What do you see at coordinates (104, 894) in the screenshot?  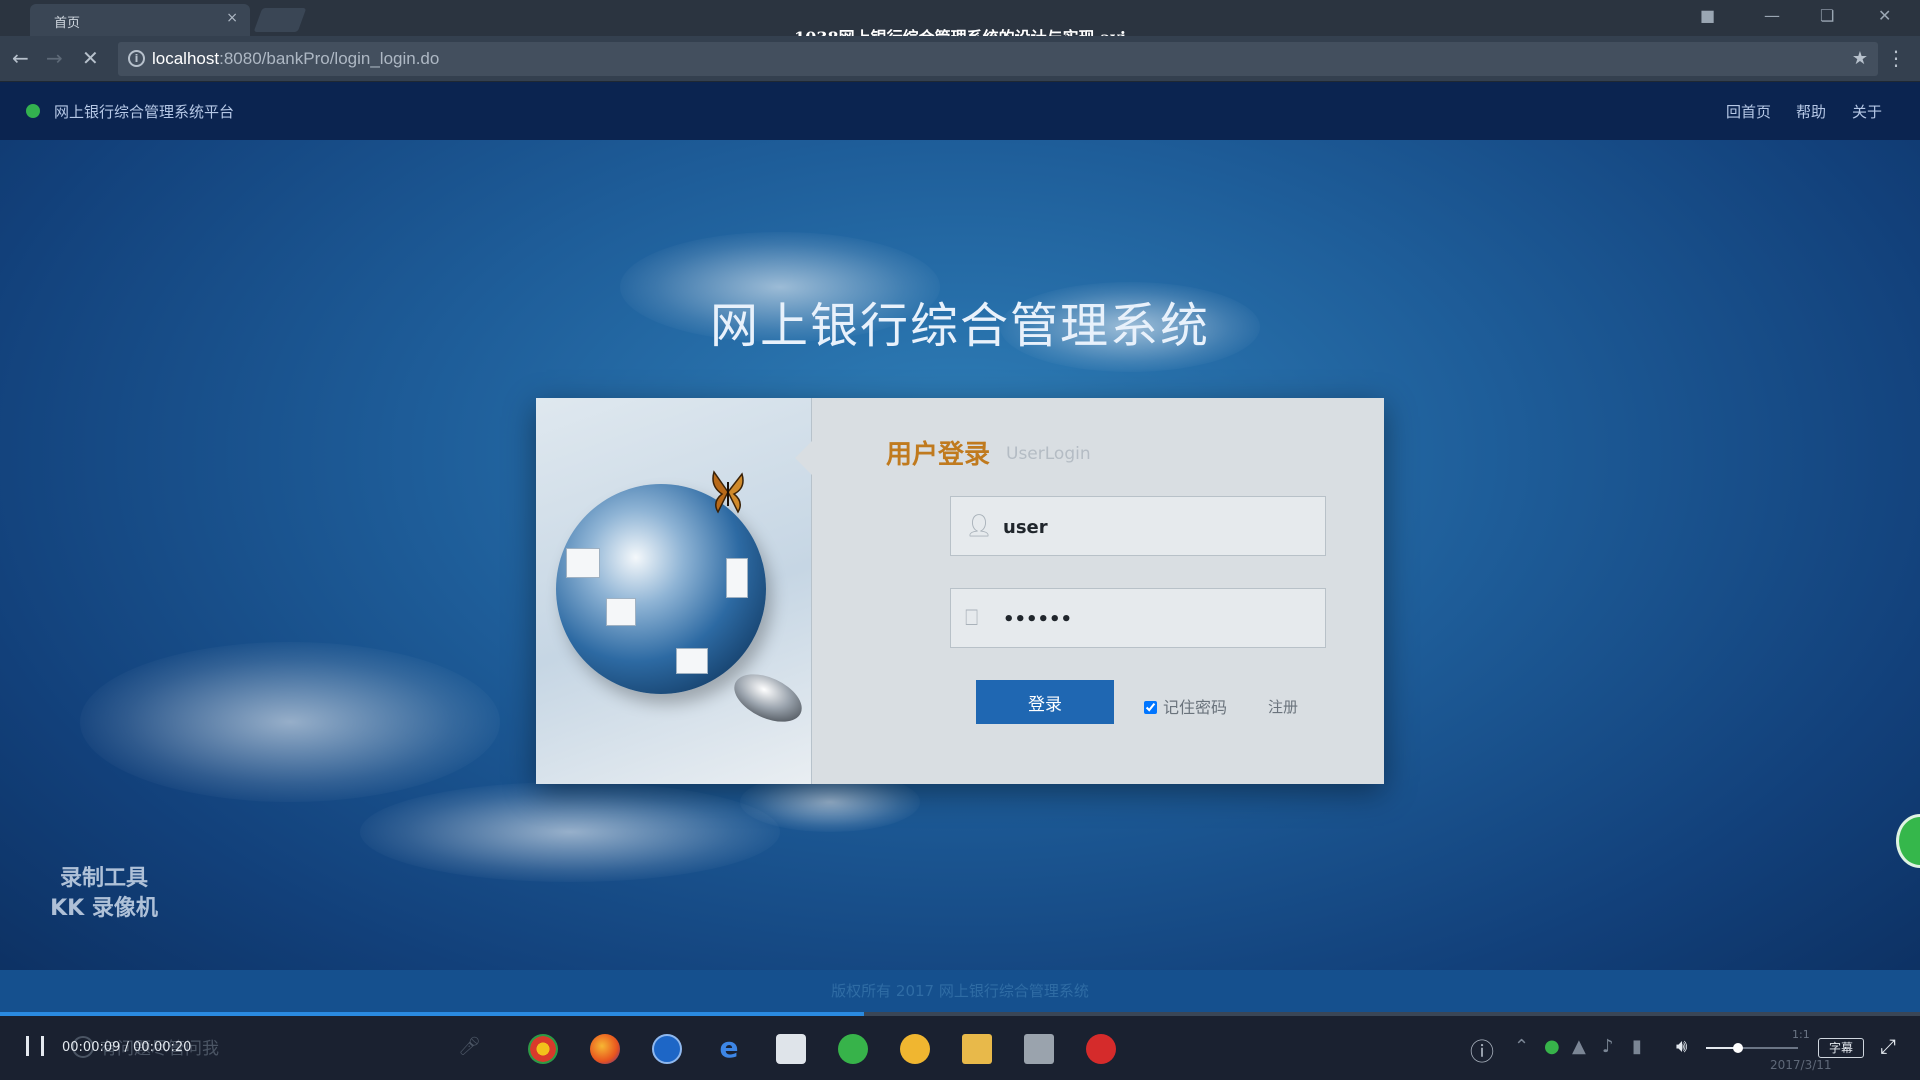 I see `recorder-watermark: 录制工具 KK 录像机` at bounding box center [104, 894].